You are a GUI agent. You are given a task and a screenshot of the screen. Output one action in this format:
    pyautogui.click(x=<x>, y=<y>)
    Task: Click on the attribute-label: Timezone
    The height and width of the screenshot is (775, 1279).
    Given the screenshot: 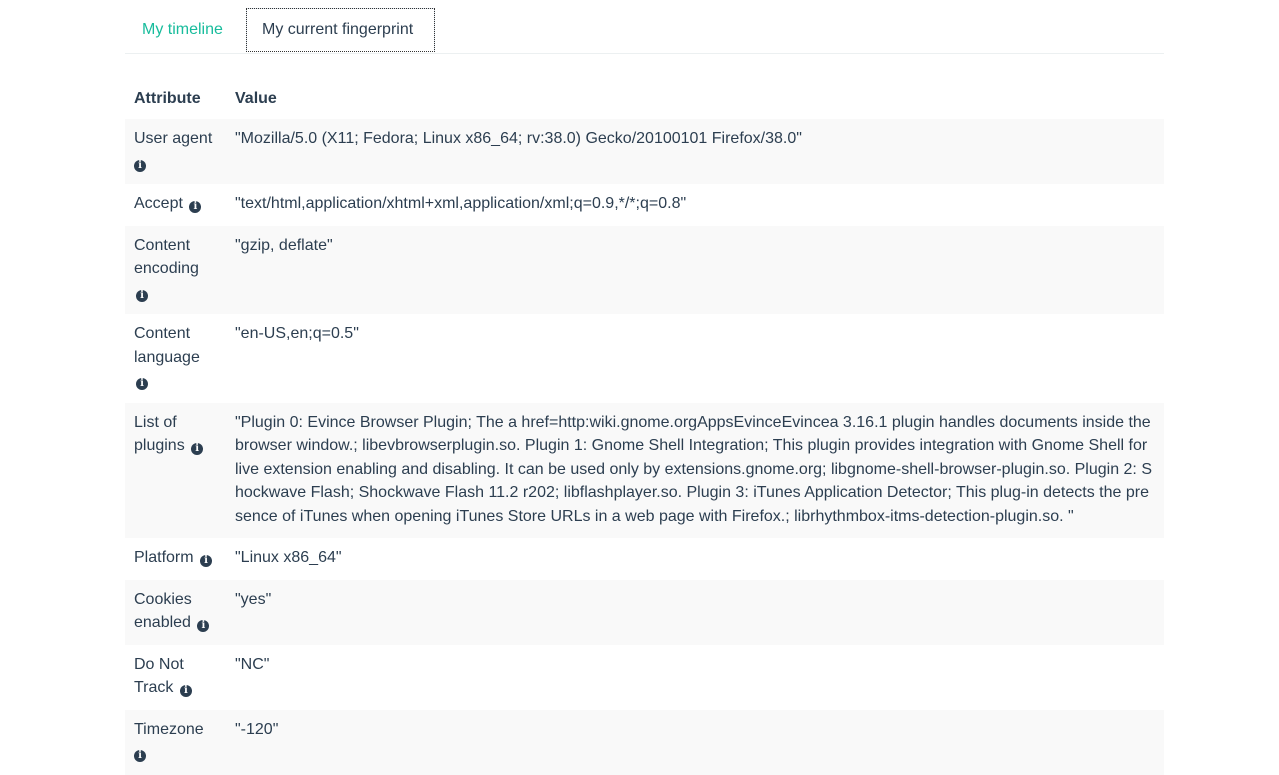 What is the action you would take?
    pyautogui.click(x=169, y=729)
    